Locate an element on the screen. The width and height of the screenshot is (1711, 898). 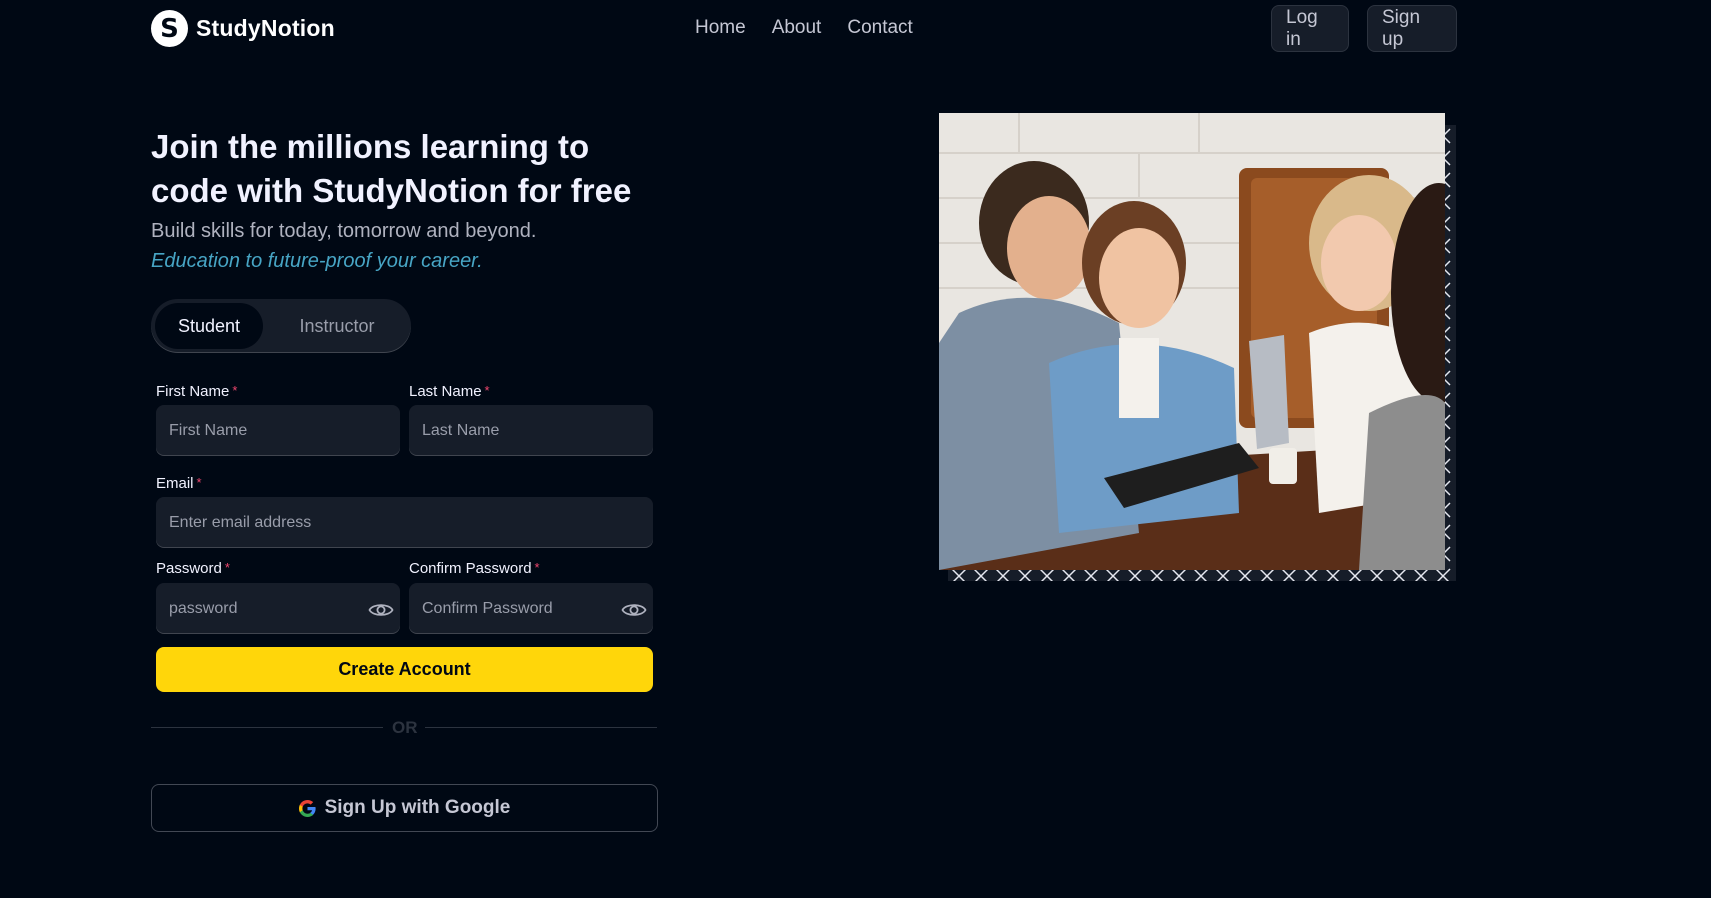
google-signup-button: Sign Up with Google is located at coordinates (404, 808).